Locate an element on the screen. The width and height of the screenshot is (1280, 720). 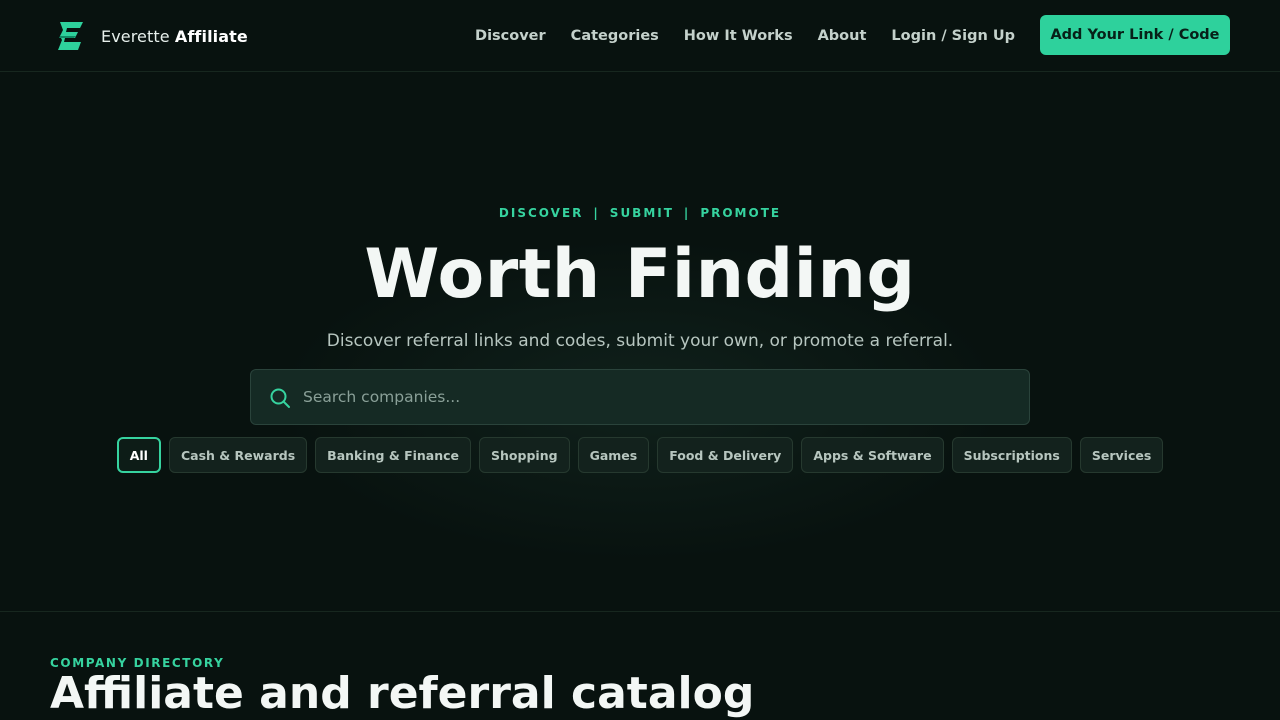
nav-about: About is located at coordinates (842, 36).